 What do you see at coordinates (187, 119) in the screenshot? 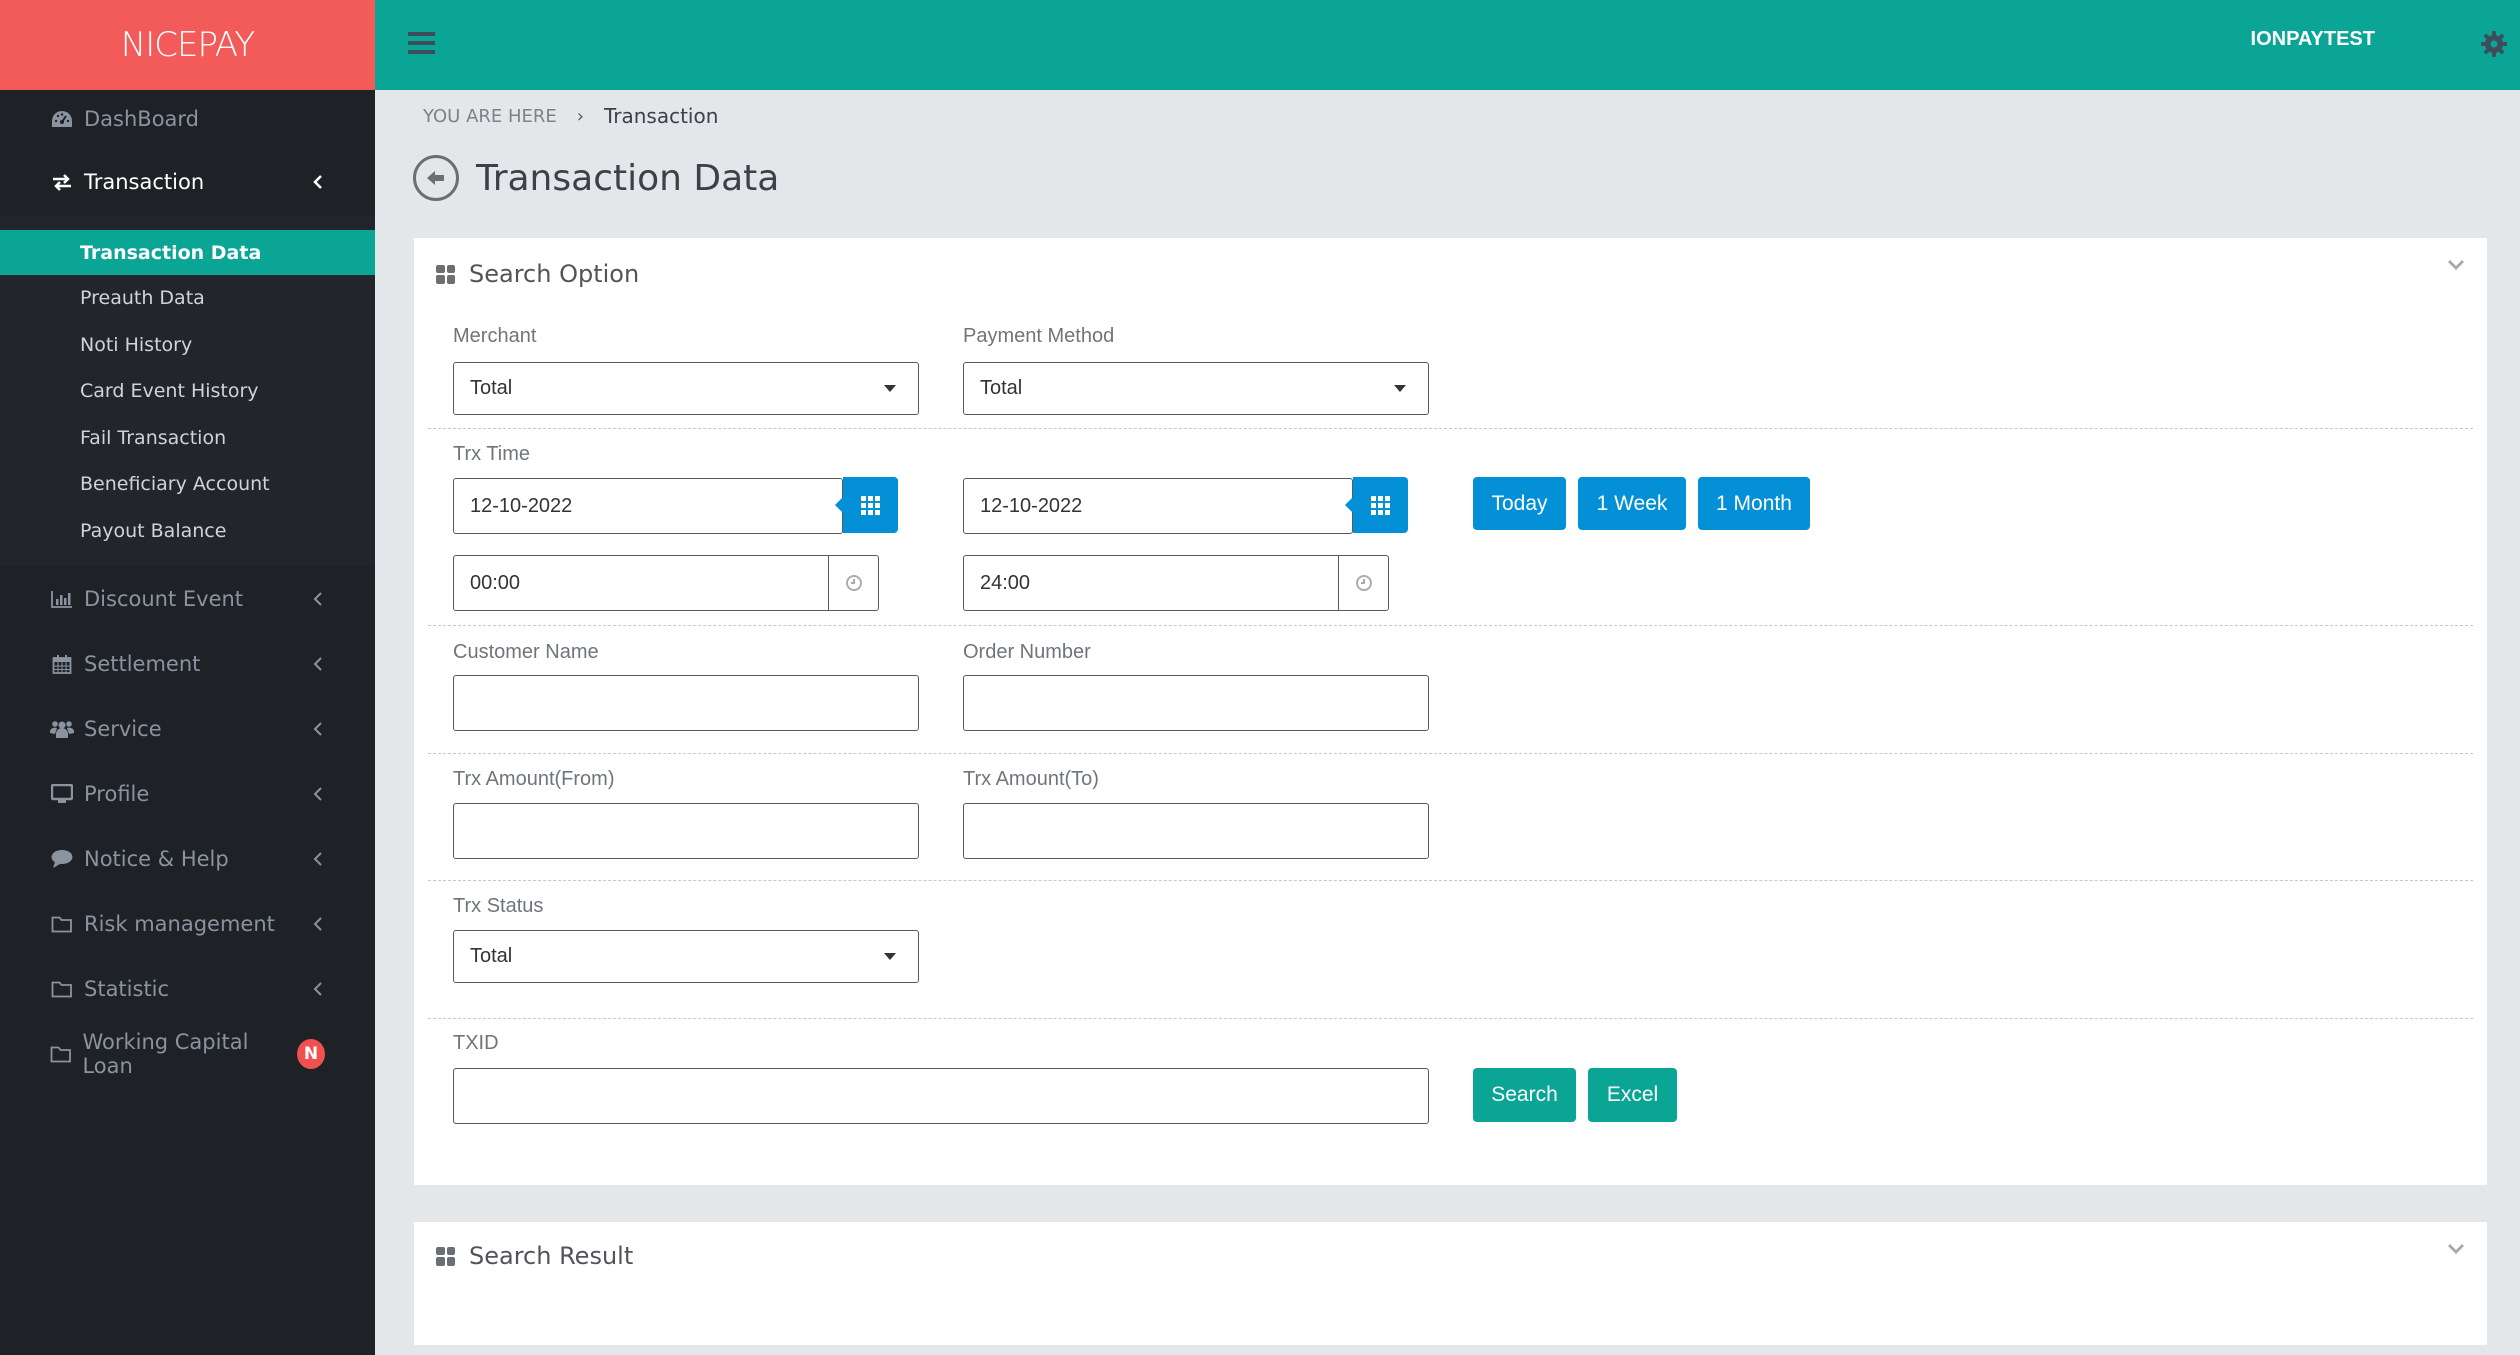
I see `sidebar-item-dashboard: DashBoard` at bounding box center [187, 119].